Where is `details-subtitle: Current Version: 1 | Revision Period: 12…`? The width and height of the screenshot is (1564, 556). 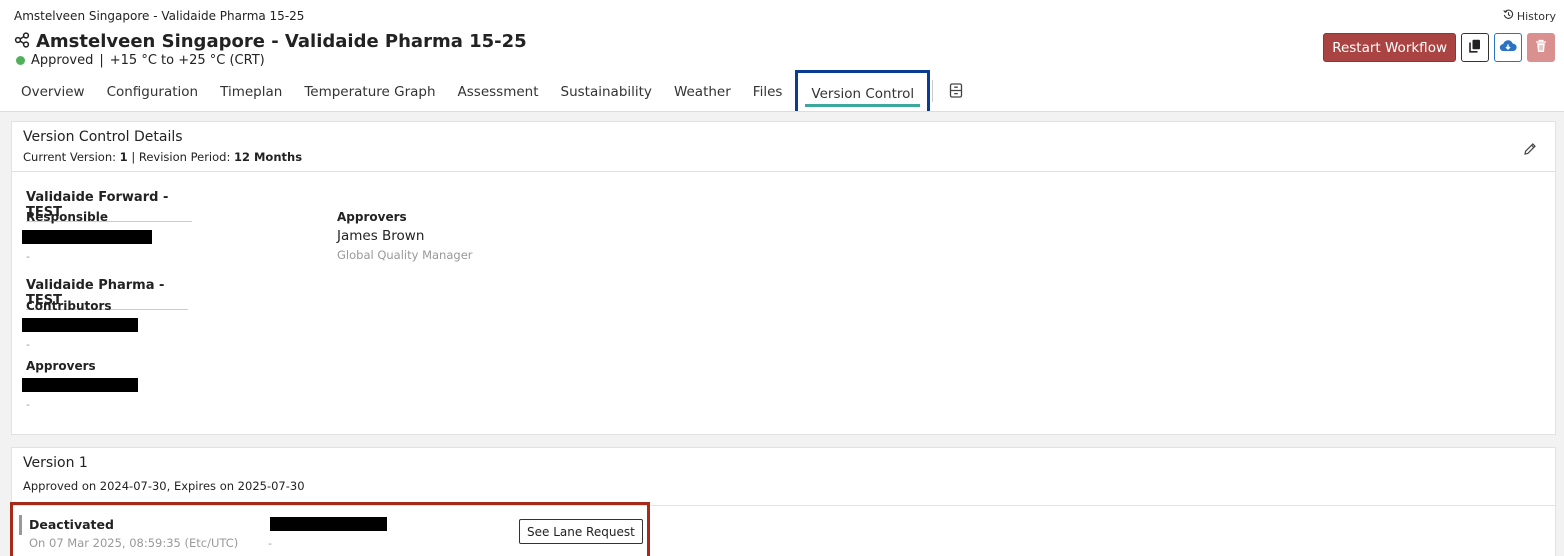 details-subtitle: Current Version: 1 | Revision Period: 12… is located at coordinates (783, 157).